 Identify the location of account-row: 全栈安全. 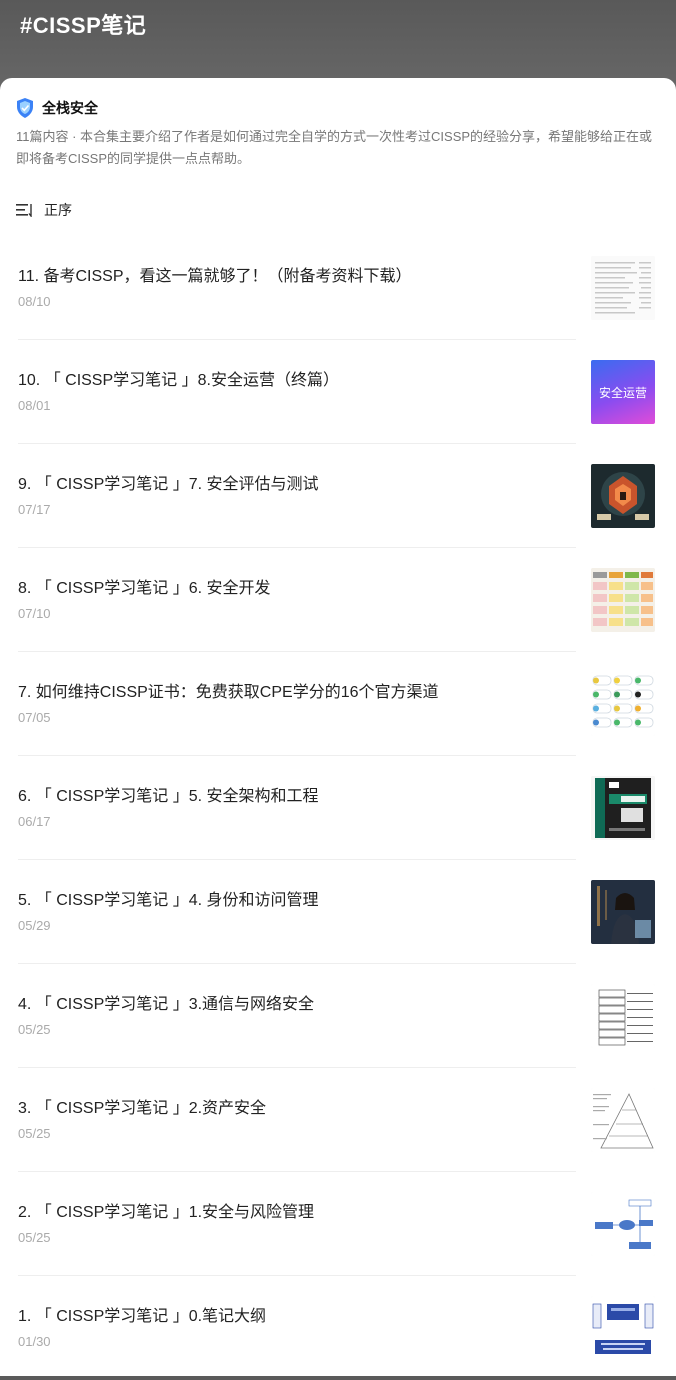
(57, 108).